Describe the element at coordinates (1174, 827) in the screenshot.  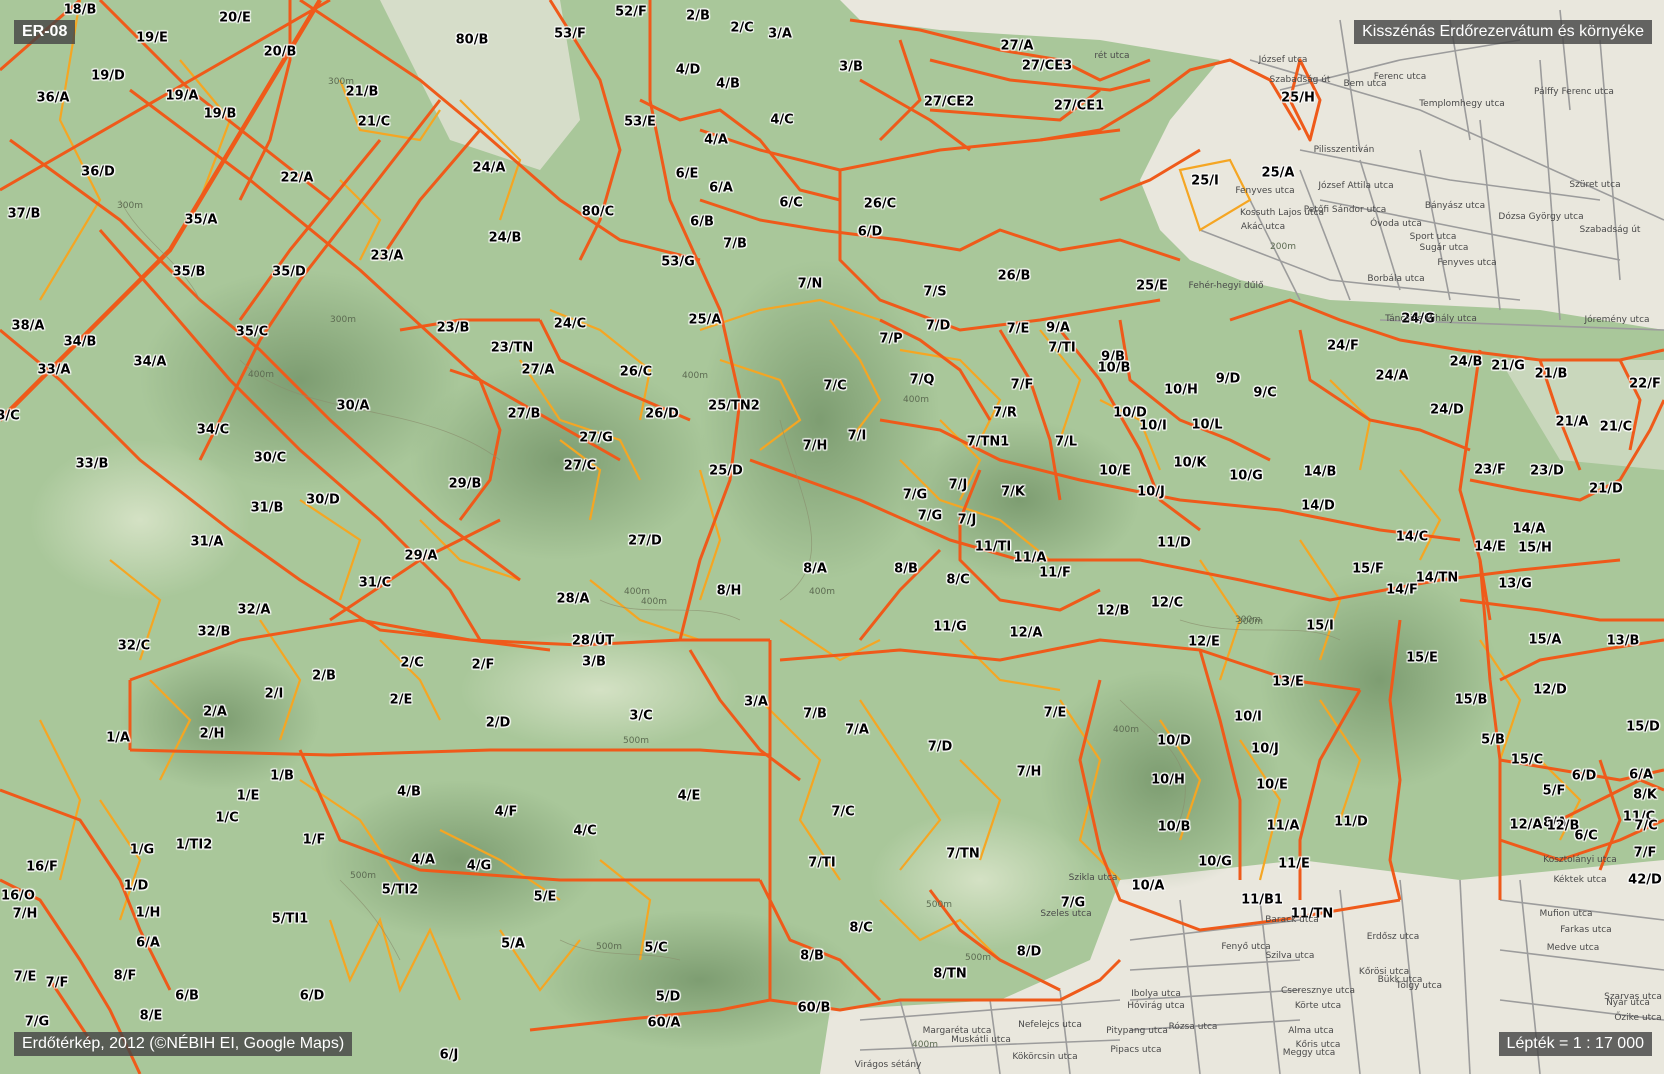
I see `compartment-label: 10/B` at that location.